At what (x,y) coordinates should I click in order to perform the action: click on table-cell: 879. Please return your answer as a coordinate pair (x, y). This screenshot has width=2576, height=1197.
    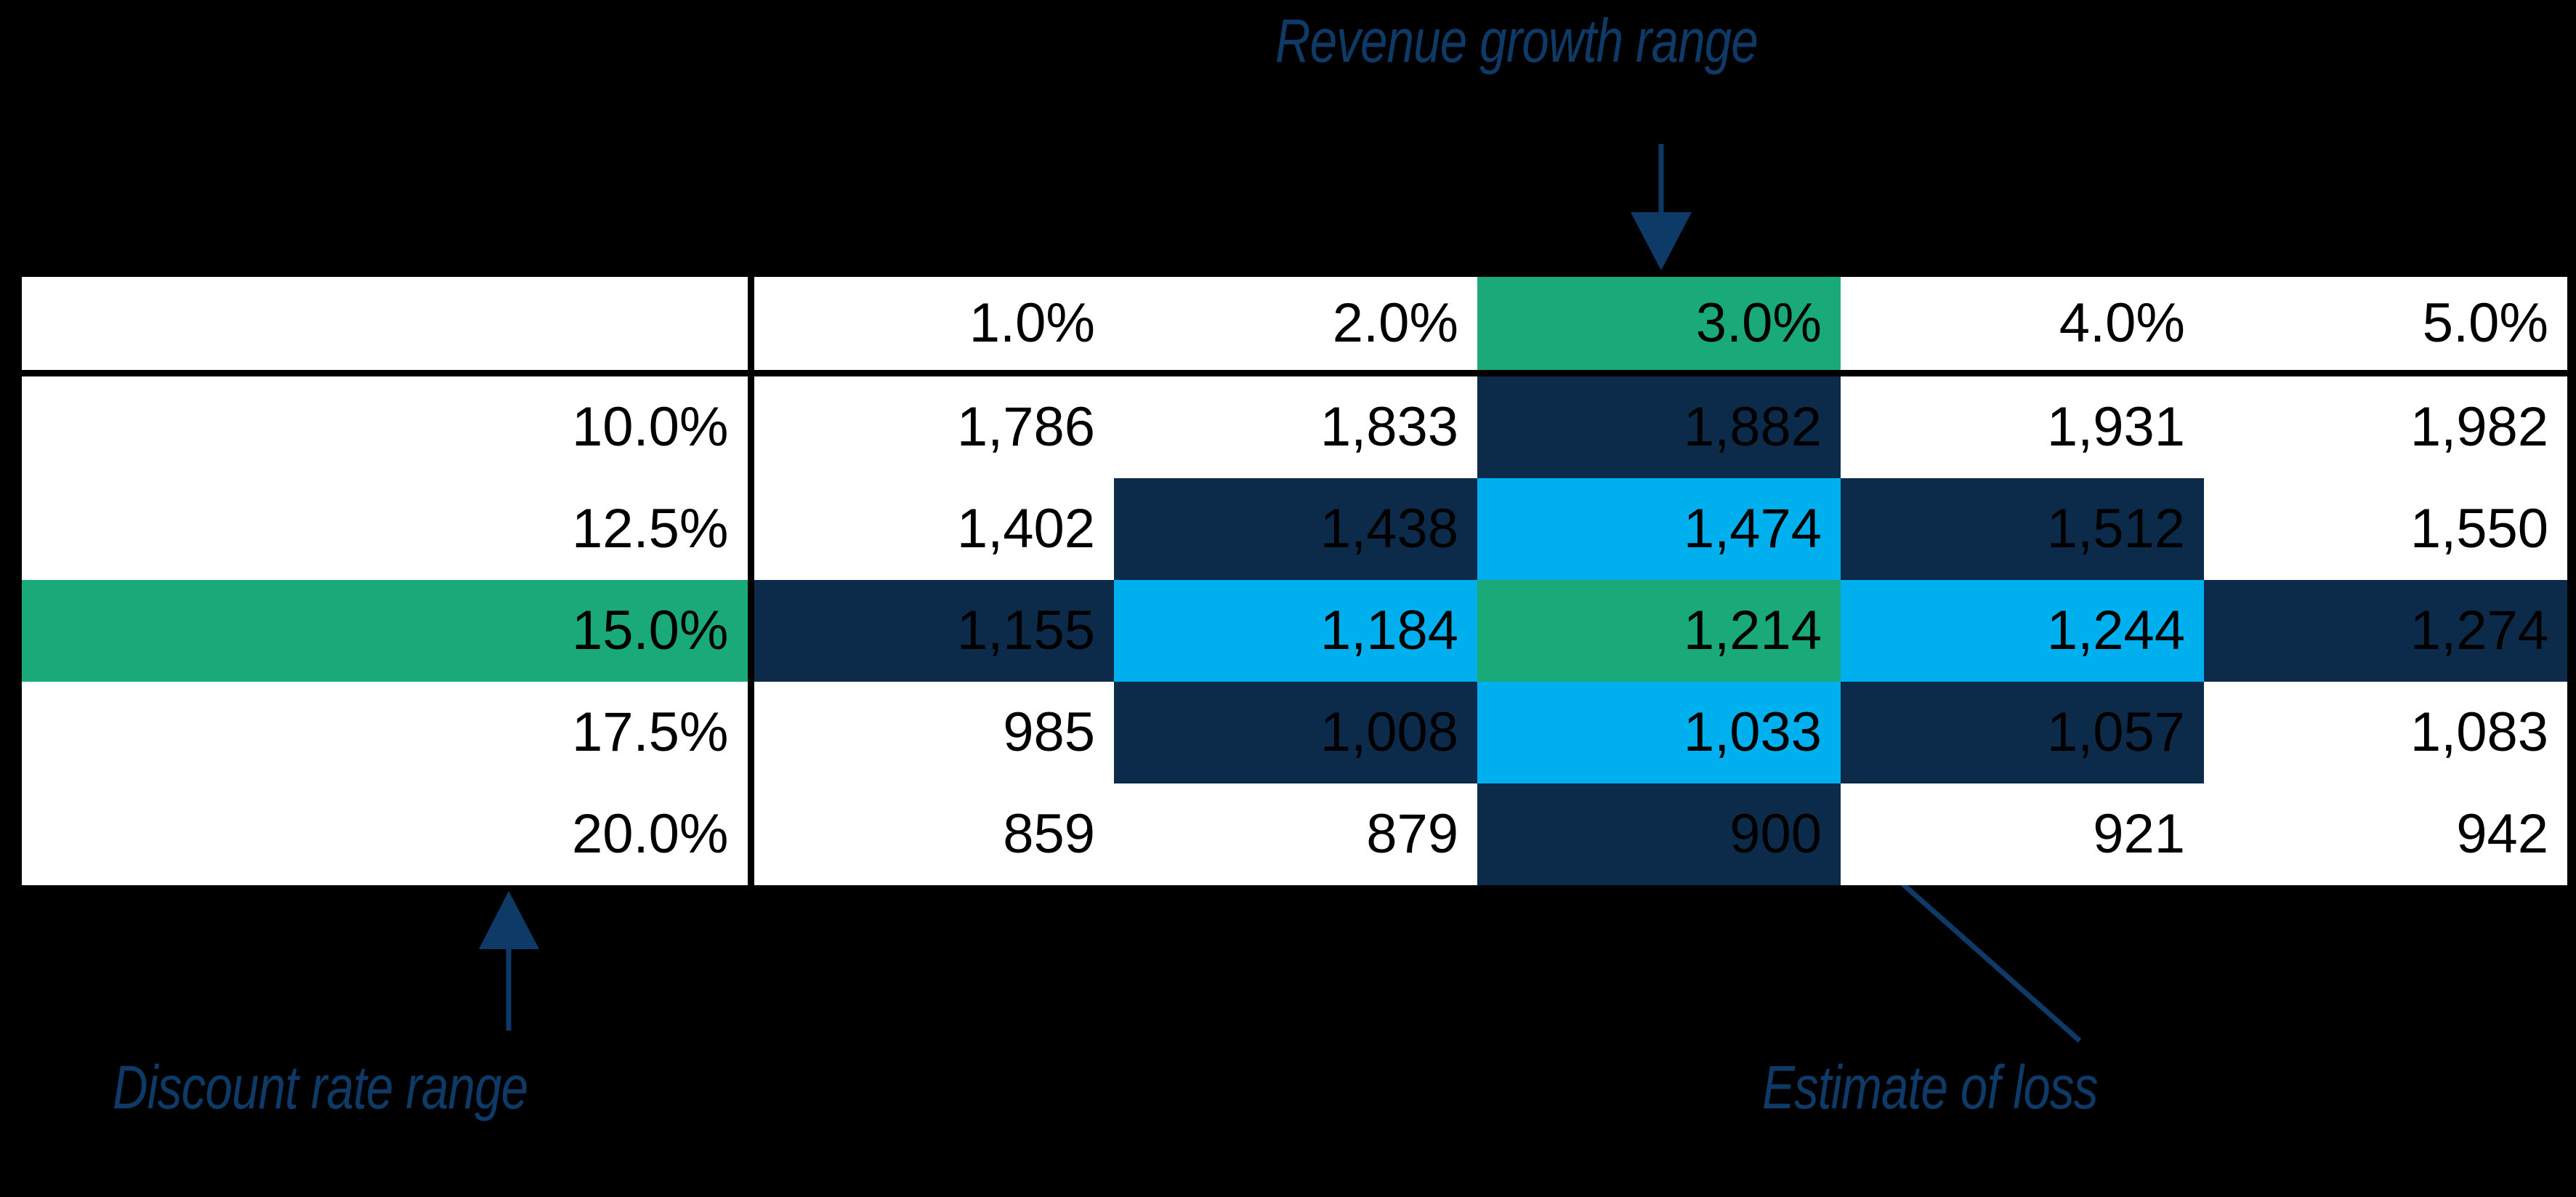
    Looking at the image, I should click on (1296, 834).